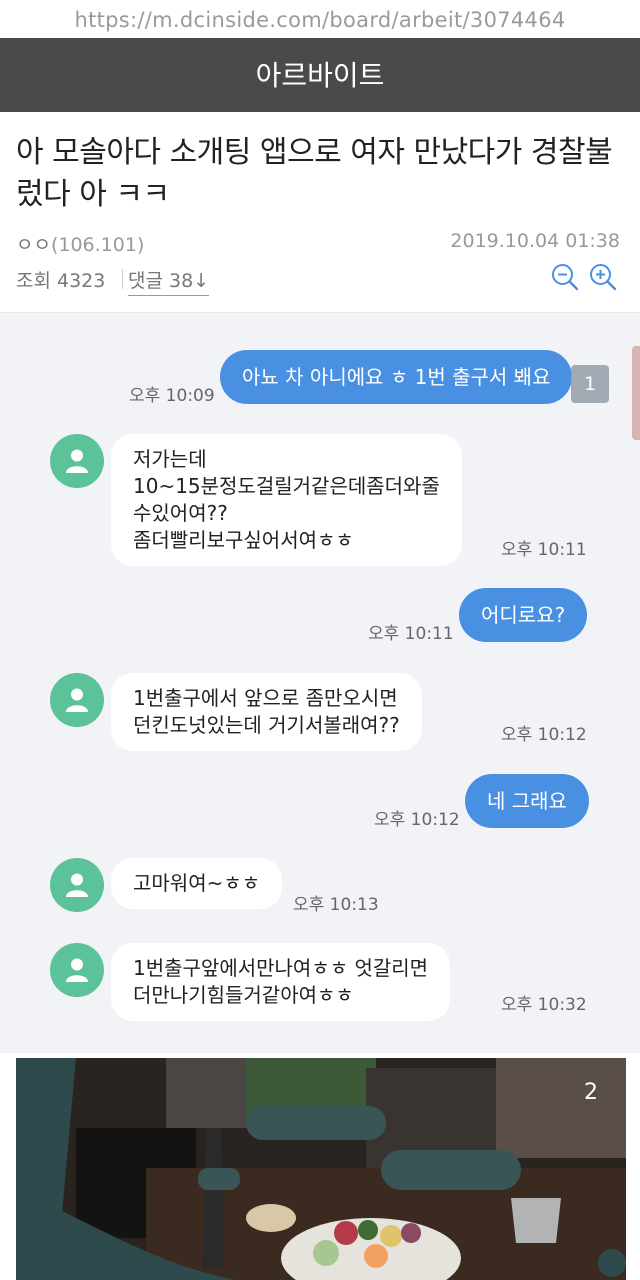  What do you see at coordinates (97, 245) in the screenshot?
I see `author-ip: (106.101)` at bounding box center [97, 245].